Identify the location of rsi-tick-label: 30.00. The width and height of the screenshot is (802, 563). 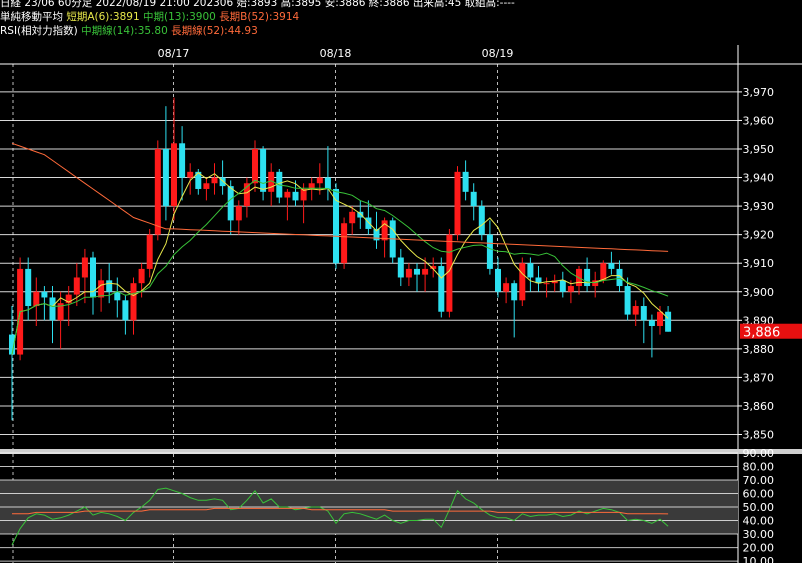
(759, 534).